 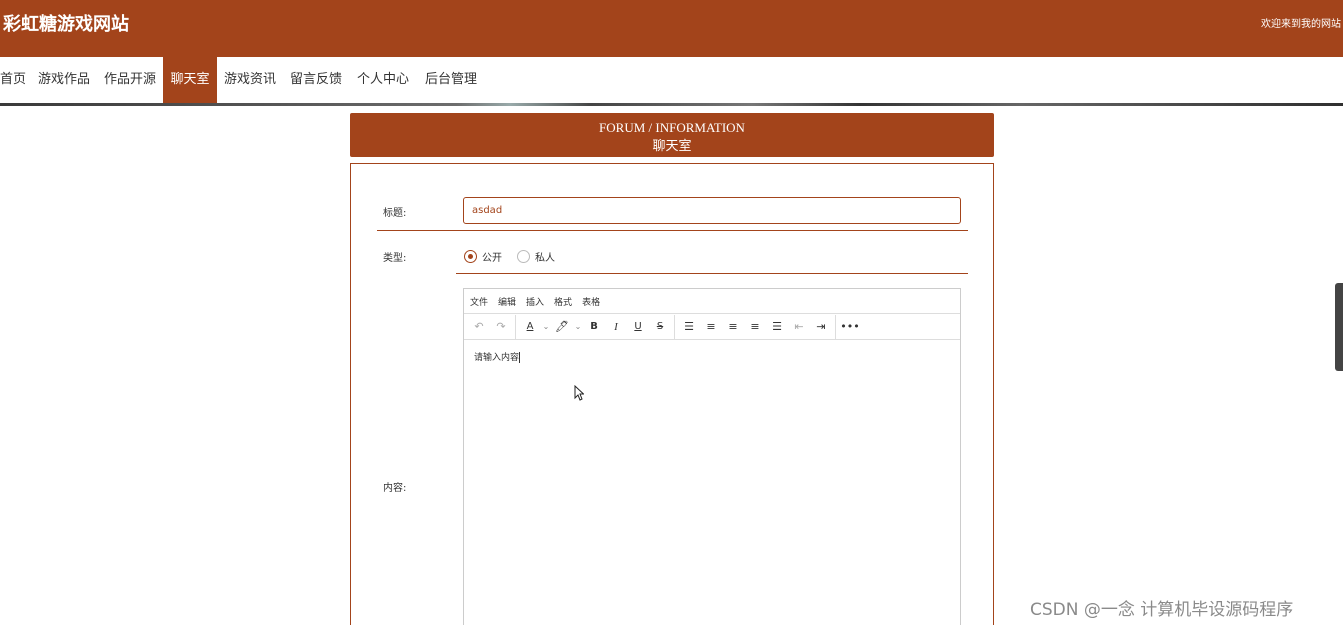 I want to click on nav-item-news: 游戏资讯, so click(x=250, y=80).